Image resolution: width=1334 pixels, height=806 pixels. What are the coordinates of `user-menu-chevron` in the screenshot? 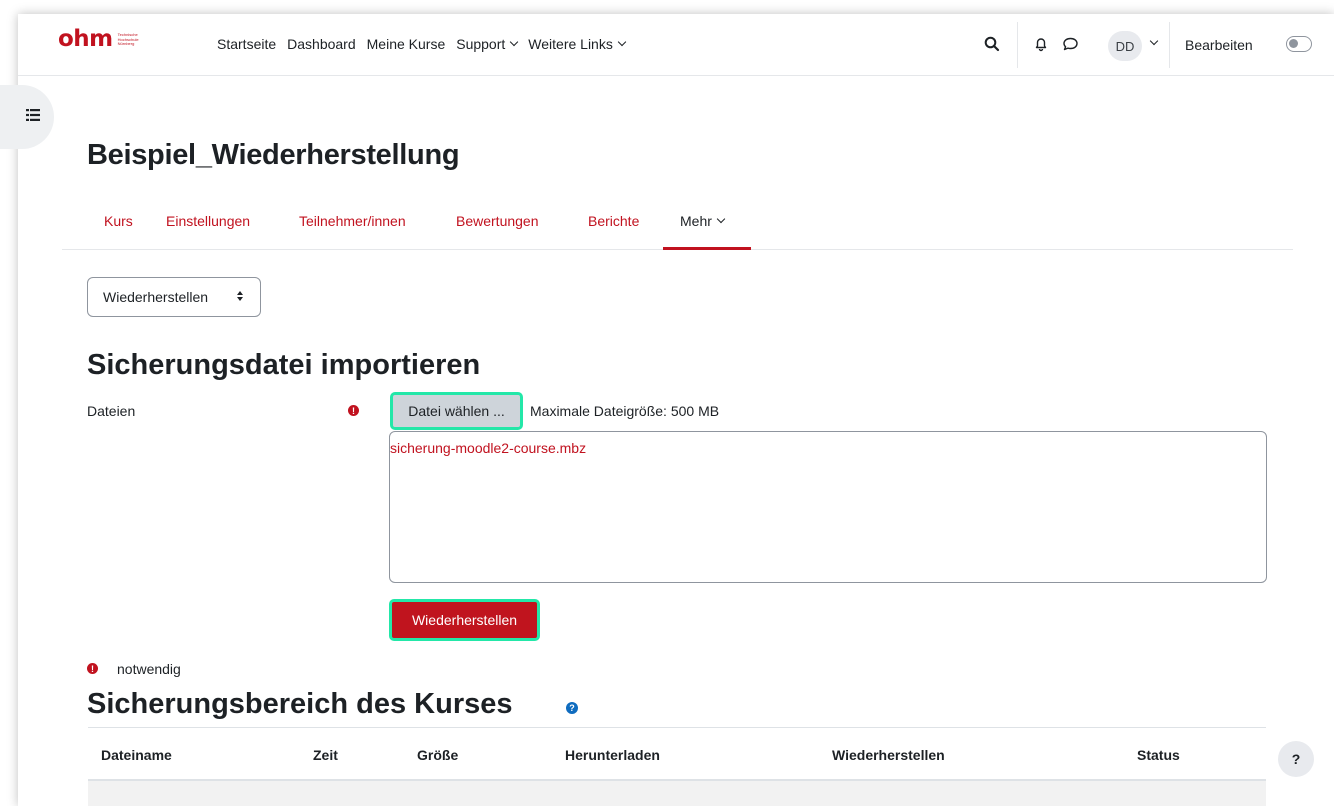 It's located at (1154, 41).